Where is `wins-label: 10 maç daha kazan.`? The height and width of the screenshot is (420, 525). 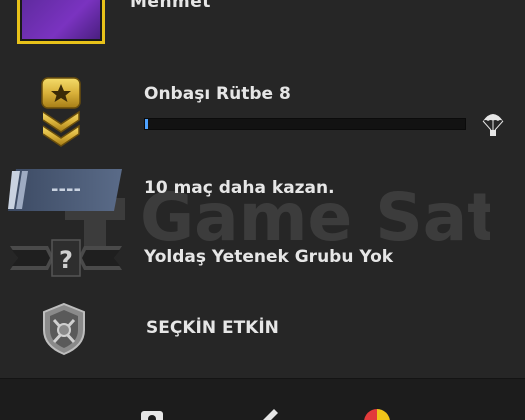
wins-label: 10 maç daha kazan. is located at coordinates (239, 188).